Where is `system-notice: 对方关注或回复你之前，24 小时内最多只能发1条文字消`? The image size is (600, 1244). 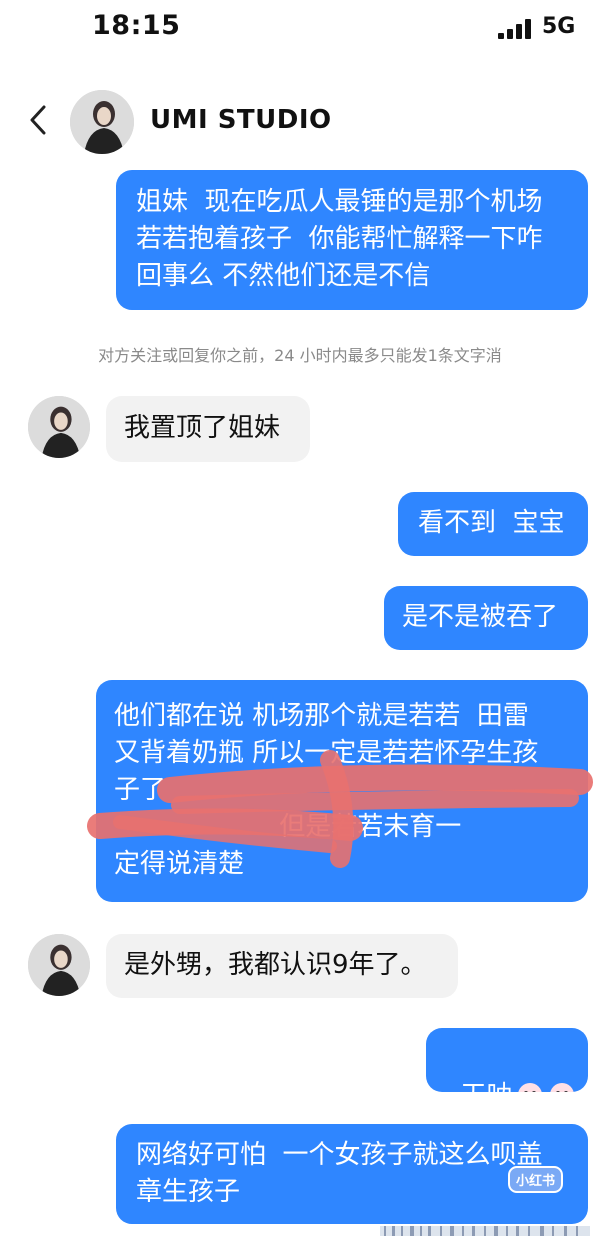
system-notice: 对方关注或回复你之前，24 小时内最多只能发1条文字消 is located at coordinates (300, 355).